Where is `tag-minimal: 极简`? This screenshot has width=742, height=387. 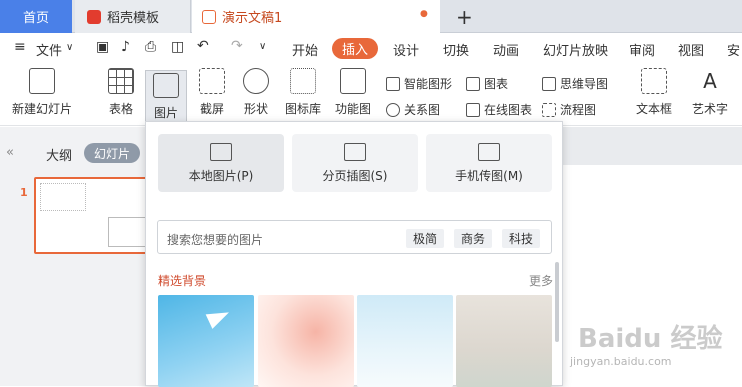
tag-minimal: 极简 is located at coordinates (425, 238).